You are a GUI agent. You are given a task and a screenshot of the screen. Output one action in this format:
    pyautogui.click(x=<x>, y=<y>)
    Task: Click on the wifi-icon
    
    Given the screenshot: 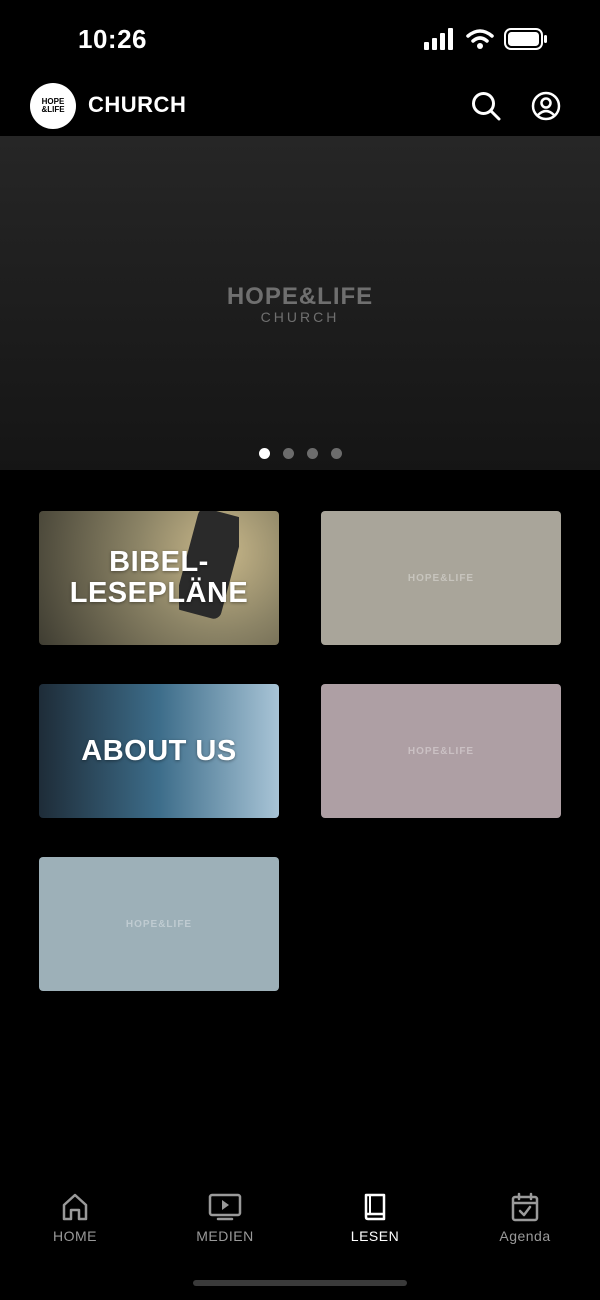 What is the action you would take?
    pyautogui.click(x=480, y=39)
    